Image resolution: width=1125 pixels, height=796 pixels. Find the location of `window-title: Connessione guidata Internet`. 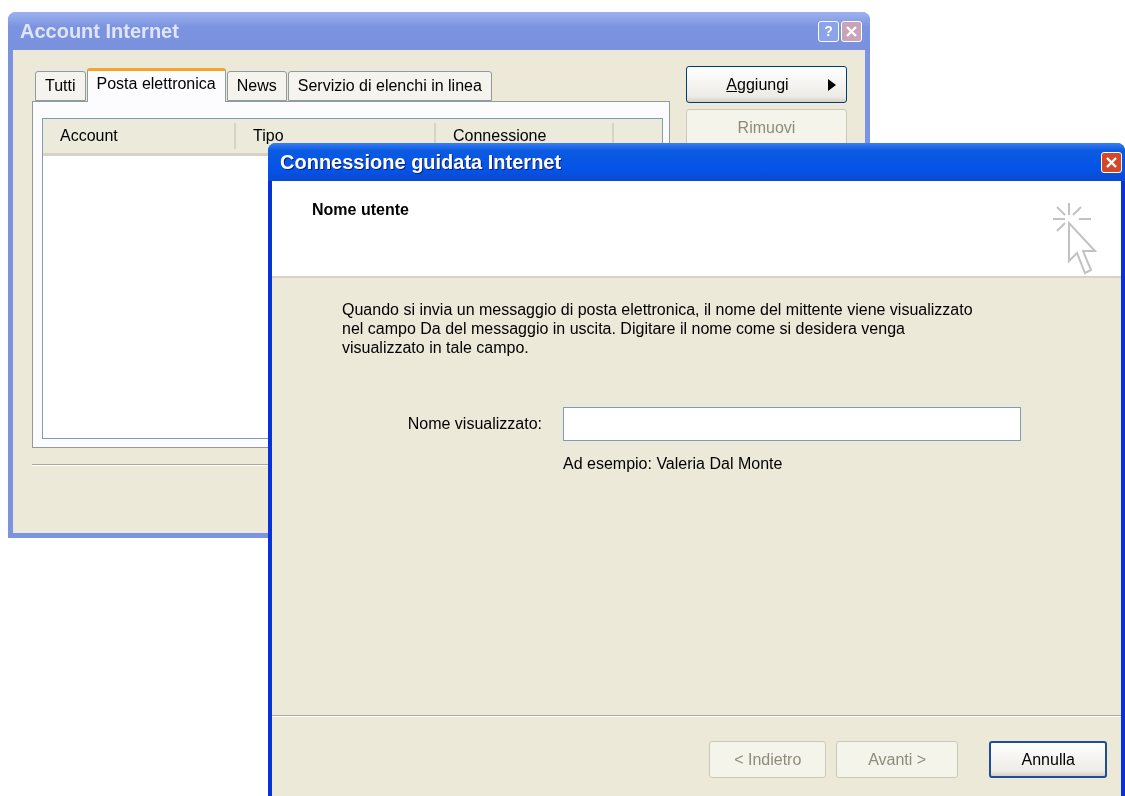

window-title: Connessione guidata Internet is located at coordinates (421, 162).